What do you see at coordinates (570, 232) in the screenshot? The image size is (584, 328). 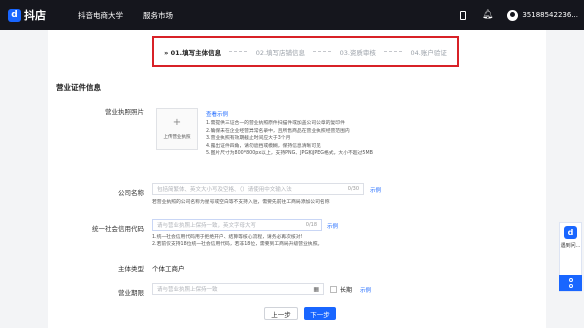 I see `help-logo-icon: d` at bounding box center [570, 232].